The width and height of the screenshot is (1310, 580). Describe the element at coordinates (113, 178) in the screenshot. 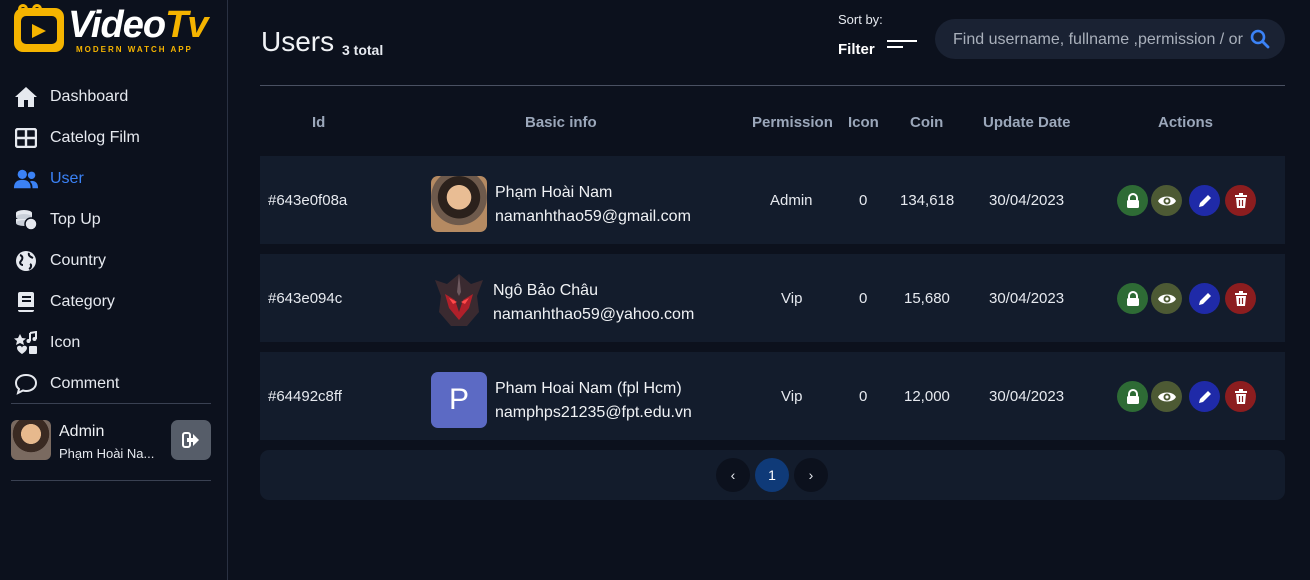

I see `sidebar-item-user: User` at that location.